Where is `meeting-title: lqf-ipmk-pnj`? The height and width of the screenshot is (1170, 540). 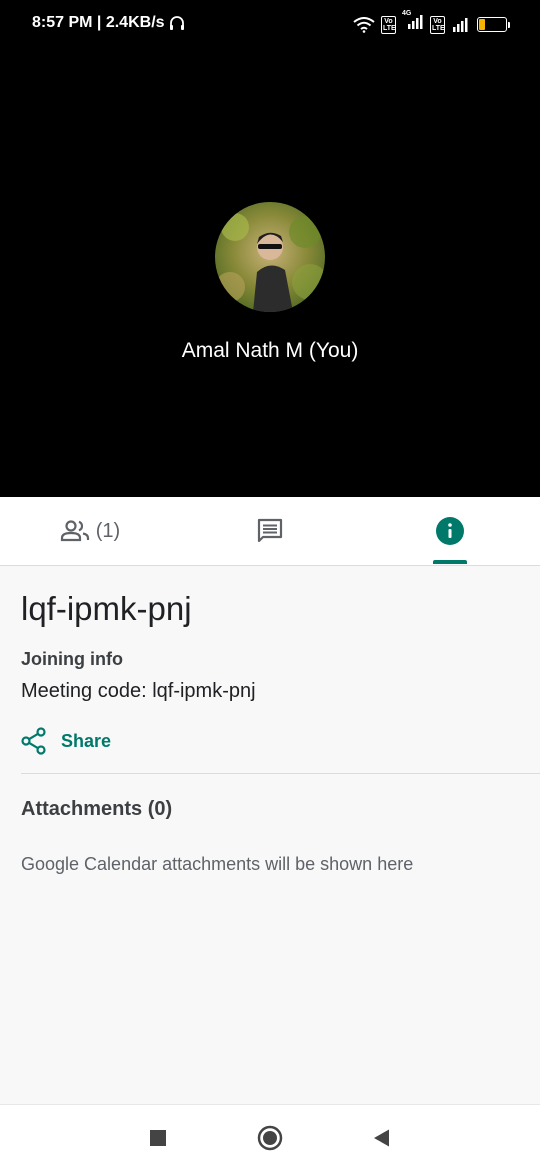
meeting-title: lqf-ipmk-pnj is located at coordinates (106, 608).